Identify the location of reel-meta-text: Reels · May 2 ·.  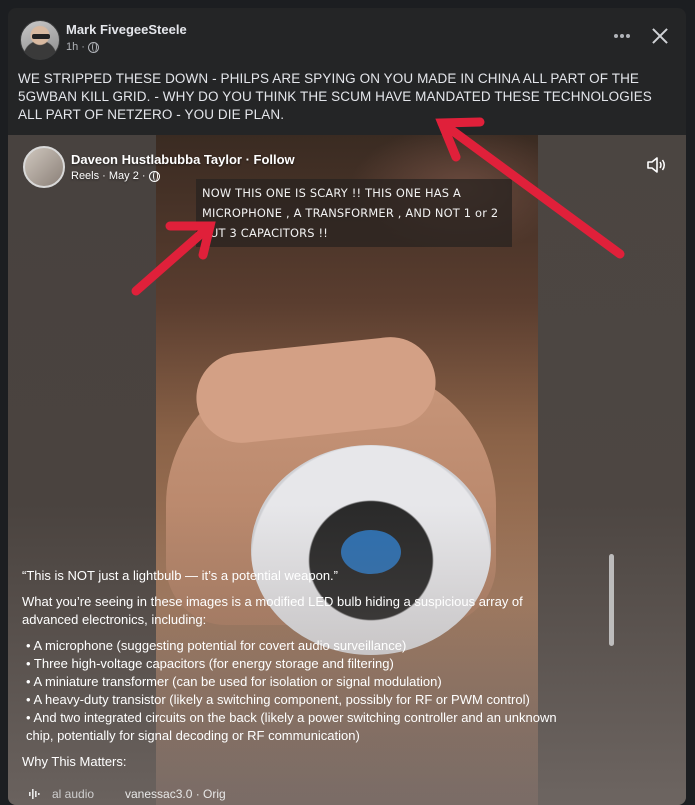
(108, 176).